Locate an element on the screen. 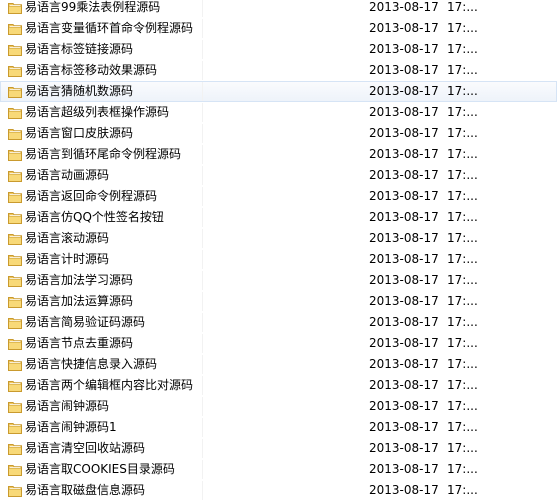  file-name-cell: 易语言变量循环首命令例程源码 is located at coordinates (101, 28).